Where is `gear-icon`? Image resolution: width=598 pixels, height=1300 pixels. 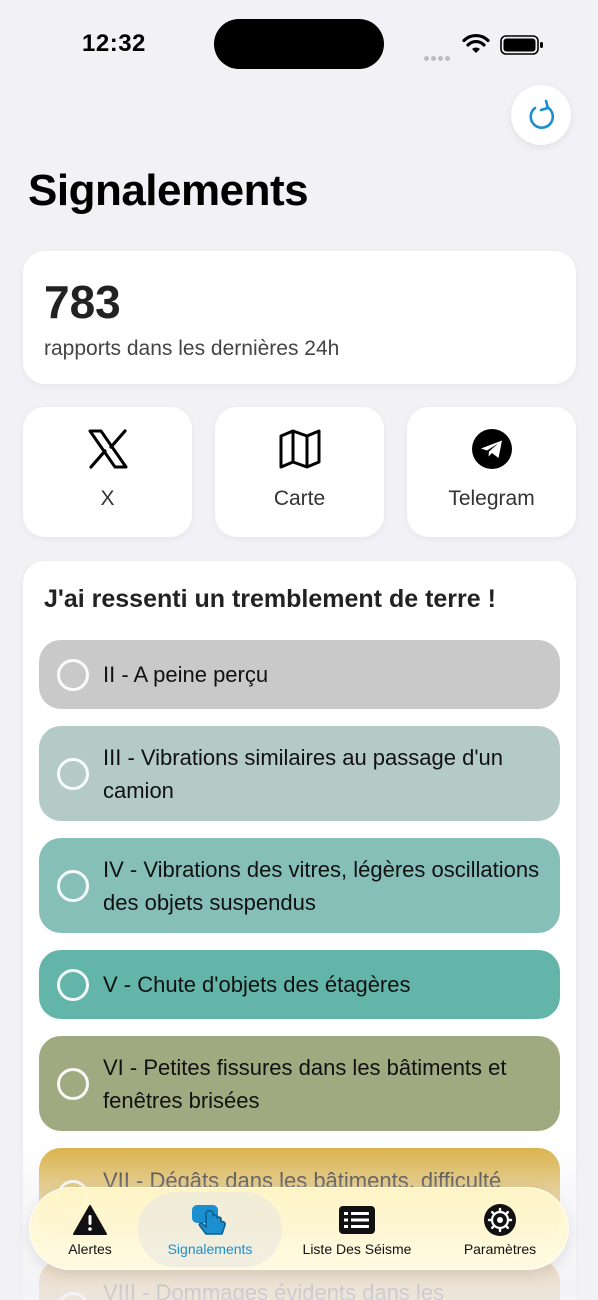
gear-icon is located at coordinates (500, 1220).